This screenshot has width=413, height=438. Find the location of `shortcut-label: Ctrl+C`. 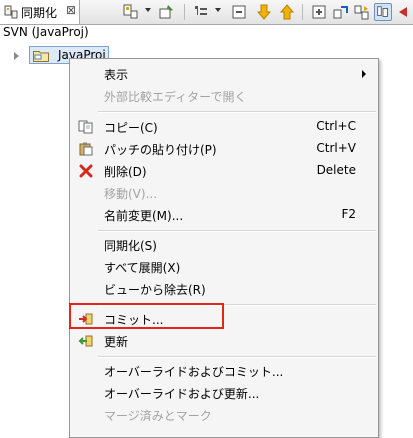

shortcut-label: Ctrl+C is located at coordinates (336, 126).